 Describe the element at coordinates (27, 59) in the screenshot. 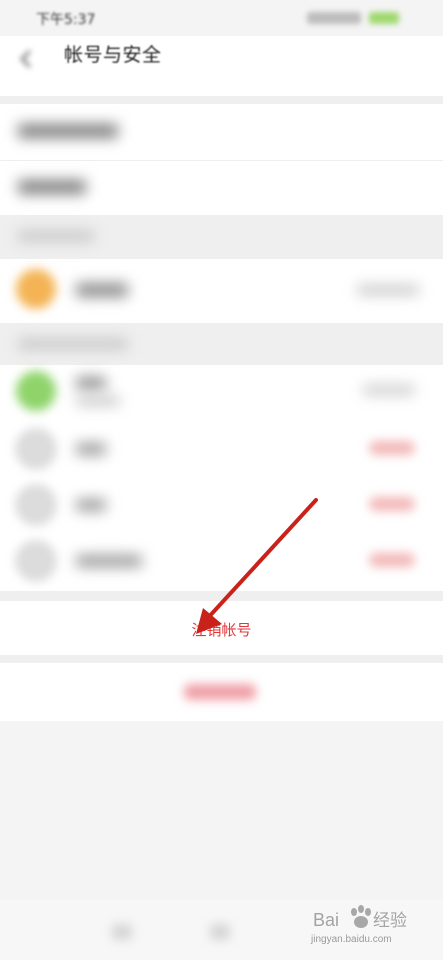

I see `back-arrow-icon` at that location.